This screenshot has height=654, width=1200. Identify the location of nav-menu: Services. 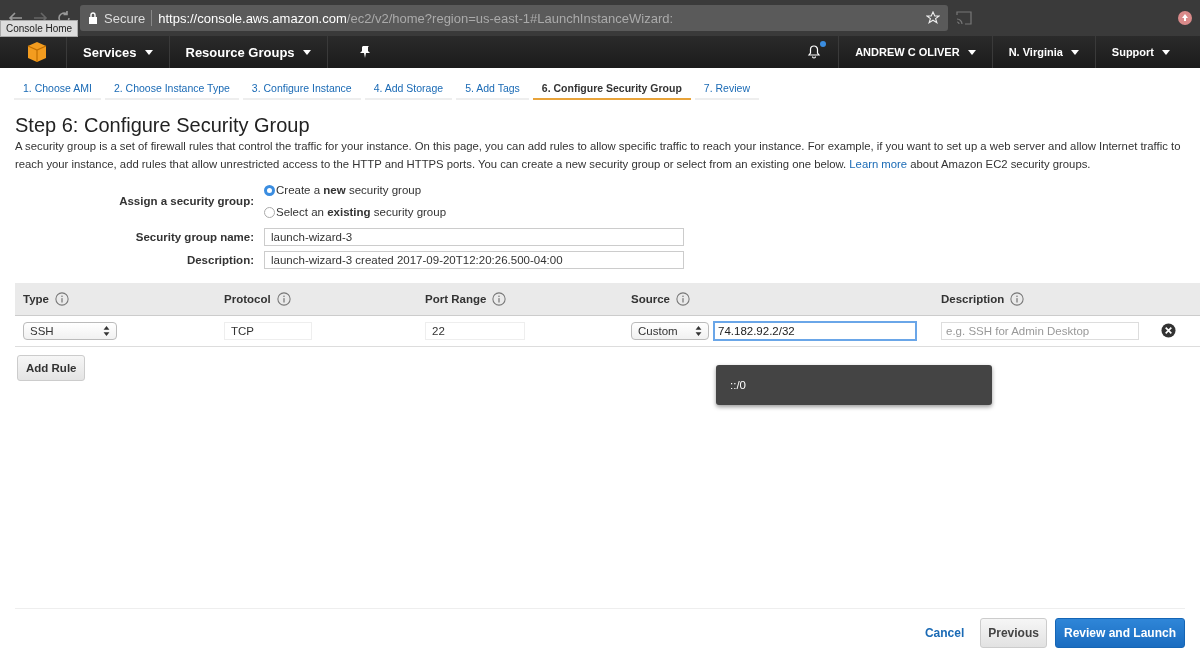
(117, 52).